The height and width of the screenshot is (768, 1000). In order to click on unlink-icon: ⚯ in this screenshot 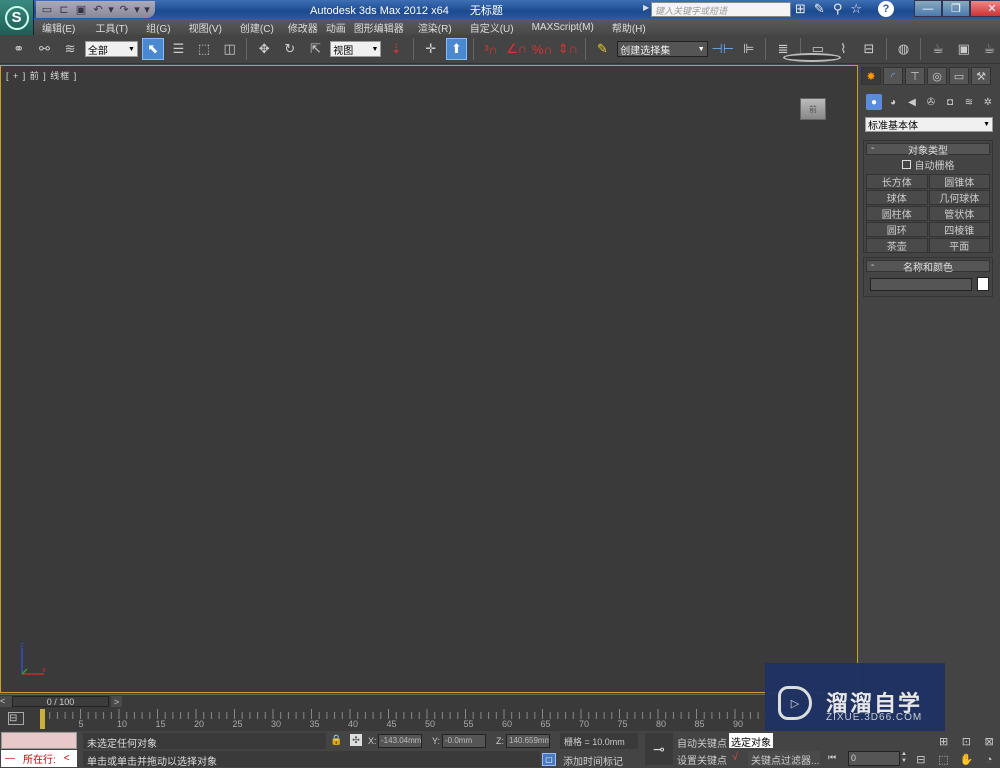, I will do `click(45, 49)`.